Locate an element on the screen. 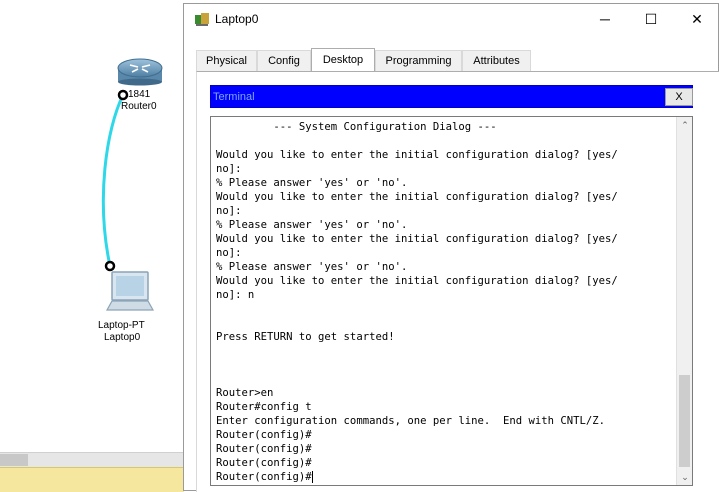 This screenshot has width=719, height=492. minimize-button: ─ is located at coordinates (605, 19).